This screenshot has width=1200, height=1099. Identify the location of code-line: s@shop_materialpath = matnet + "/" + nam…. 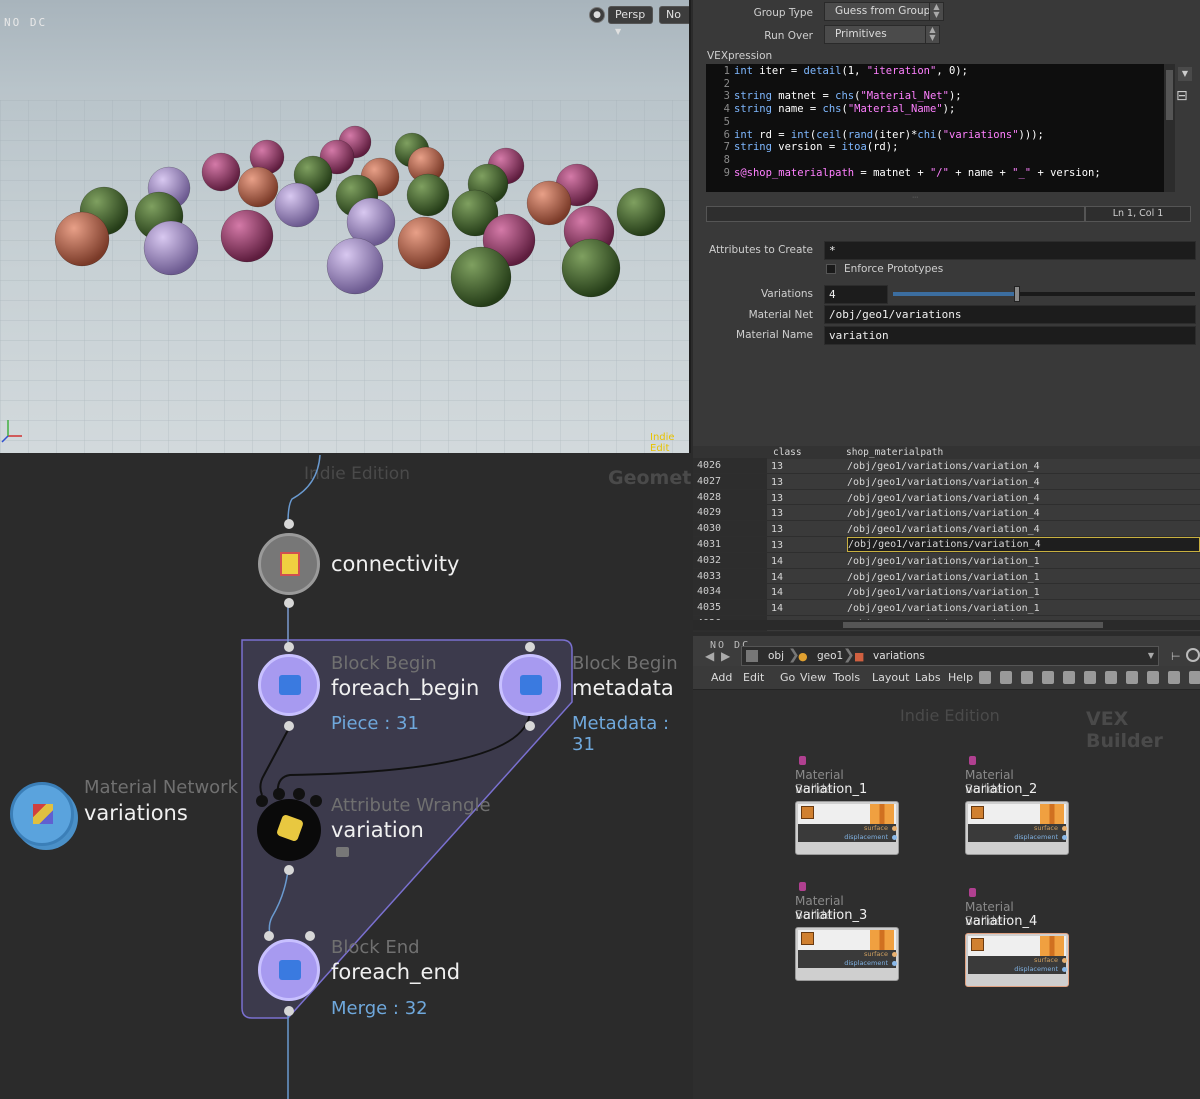
(917, 173).